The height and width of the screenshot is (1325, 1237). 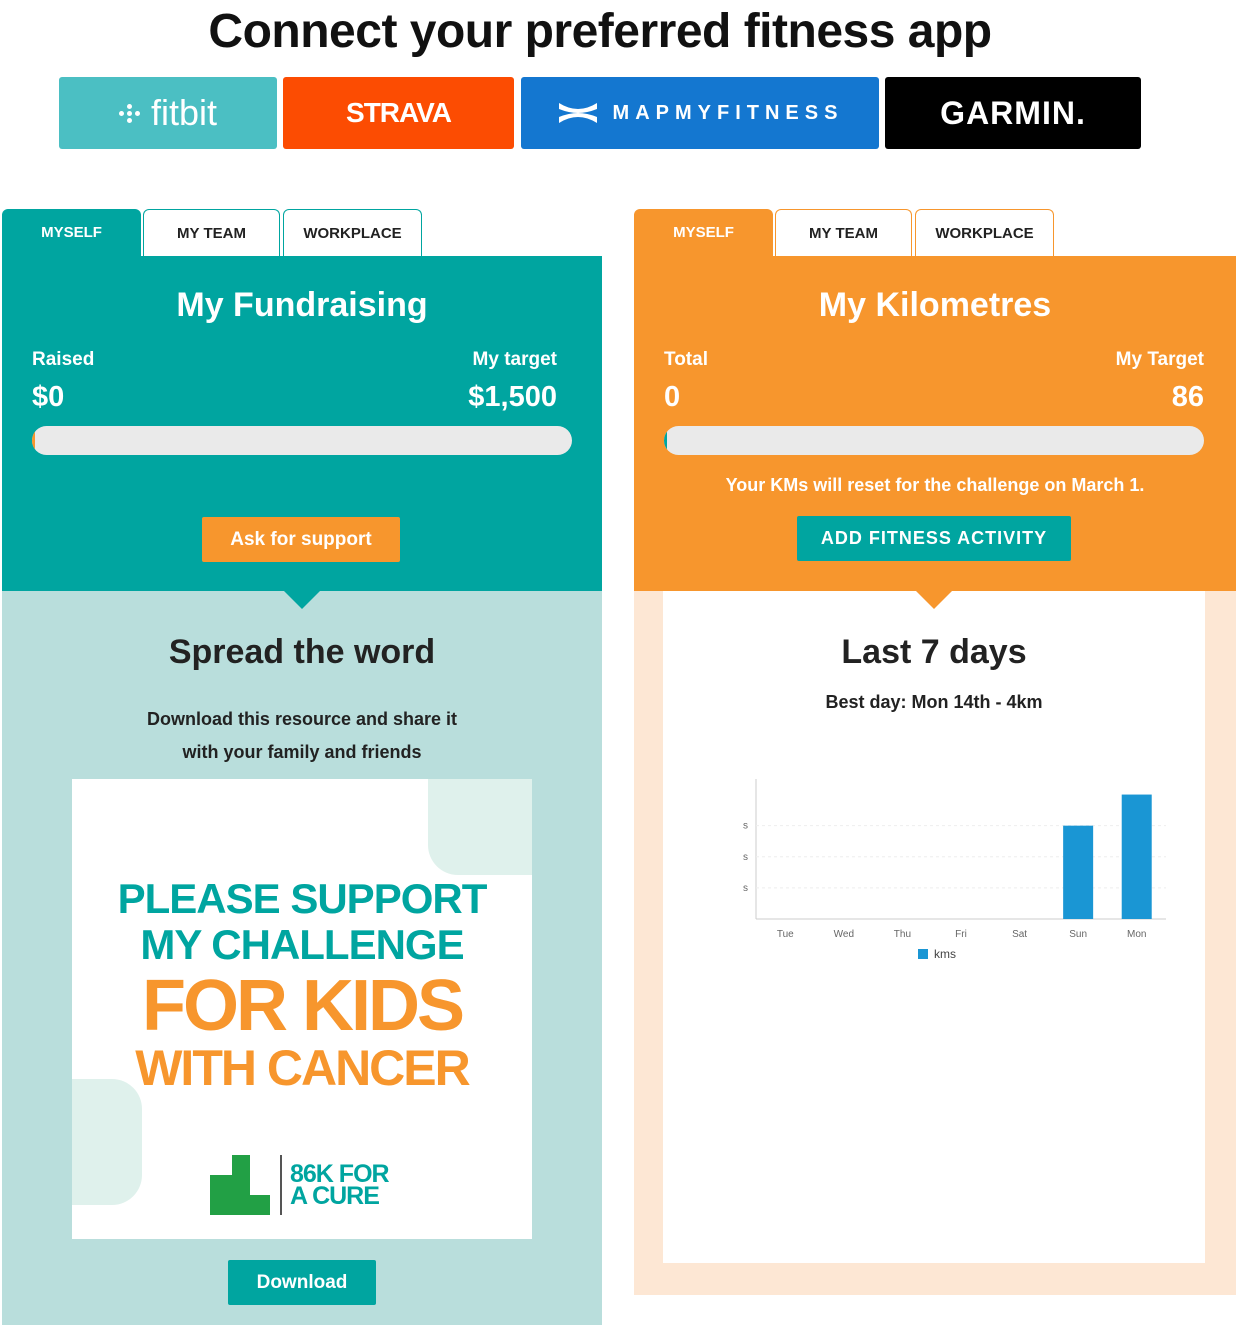 I want to click on kilometres-progress-fill, so click(x=665, y=440).